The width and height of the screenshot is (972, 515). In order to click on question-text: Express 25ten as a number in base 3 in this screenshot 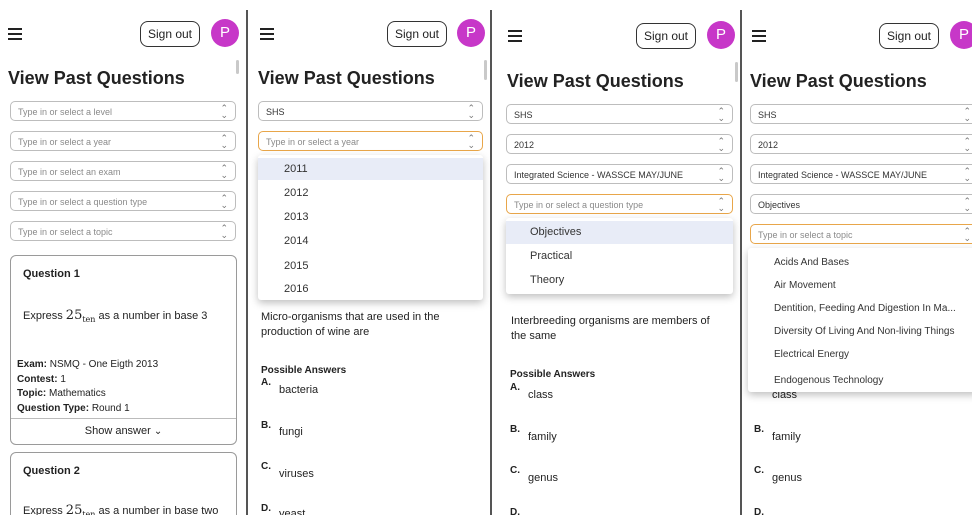, I will do `click(115, 316)`.